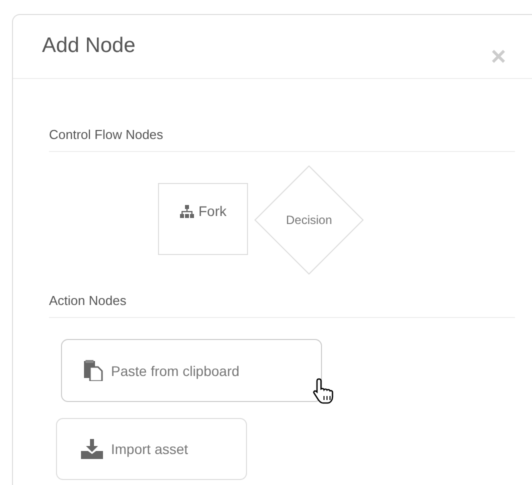 The height and width of the screenshot is (485, 532). Describe the element at coordinates (282, 305) in the screenshot. I see `section-heading: Action Nodes` at that location.